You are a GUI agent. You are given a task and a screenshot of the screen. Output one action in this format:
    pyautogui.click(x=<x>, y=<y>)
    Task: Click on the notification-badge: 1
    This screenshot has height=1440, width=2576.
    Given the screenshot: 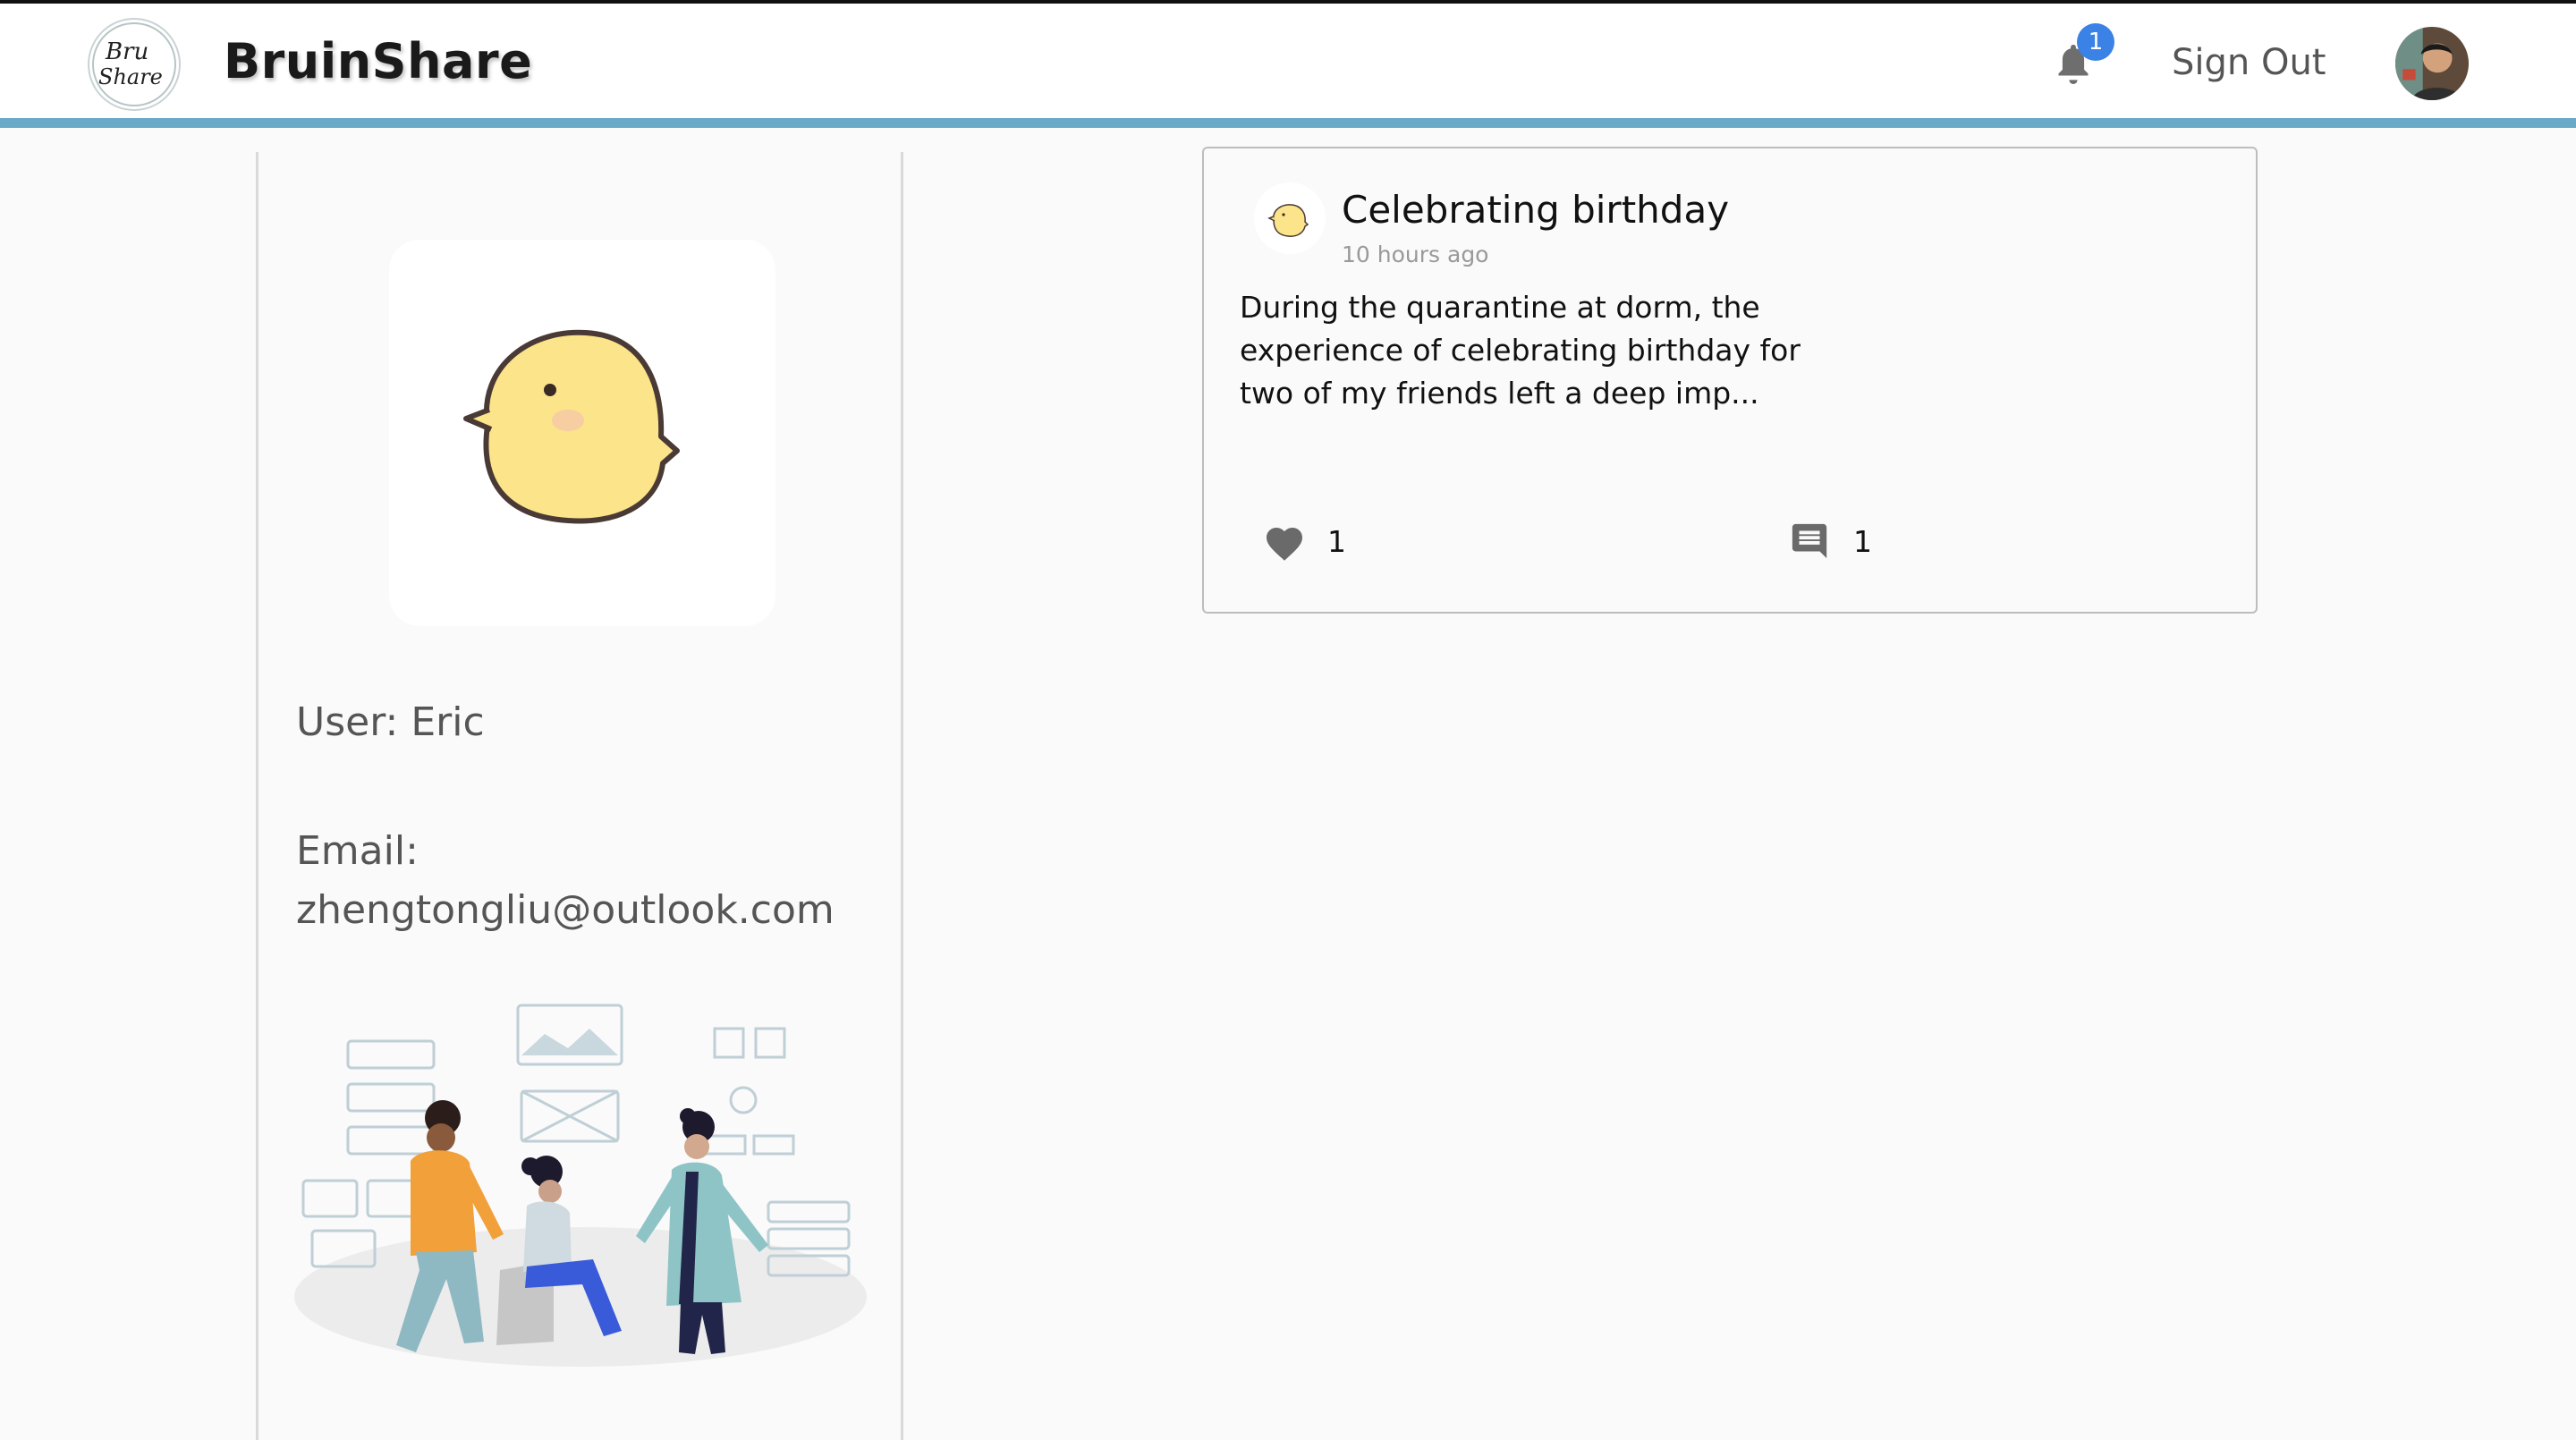 What is the action you would take?
    pyautogui.click(x=2095, y=42)
    